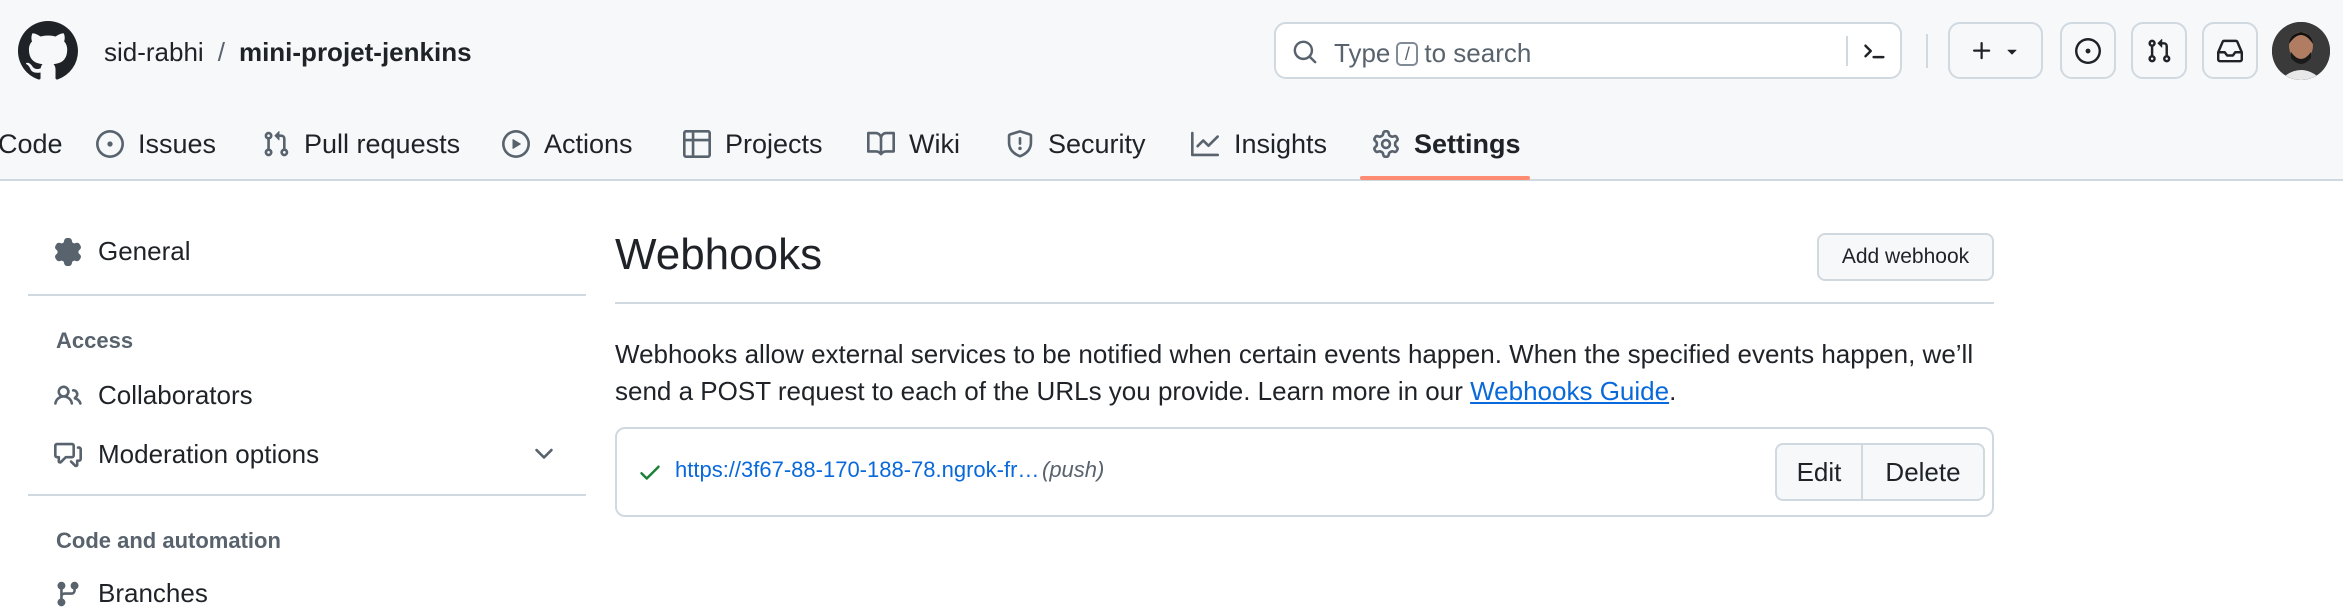 The height and width of the screenshot is (609, 2343). What do you see at coordinates (144, 251) in the screenshot?
I see `sidebar-item-label: General` at bounding box center [144, 251].